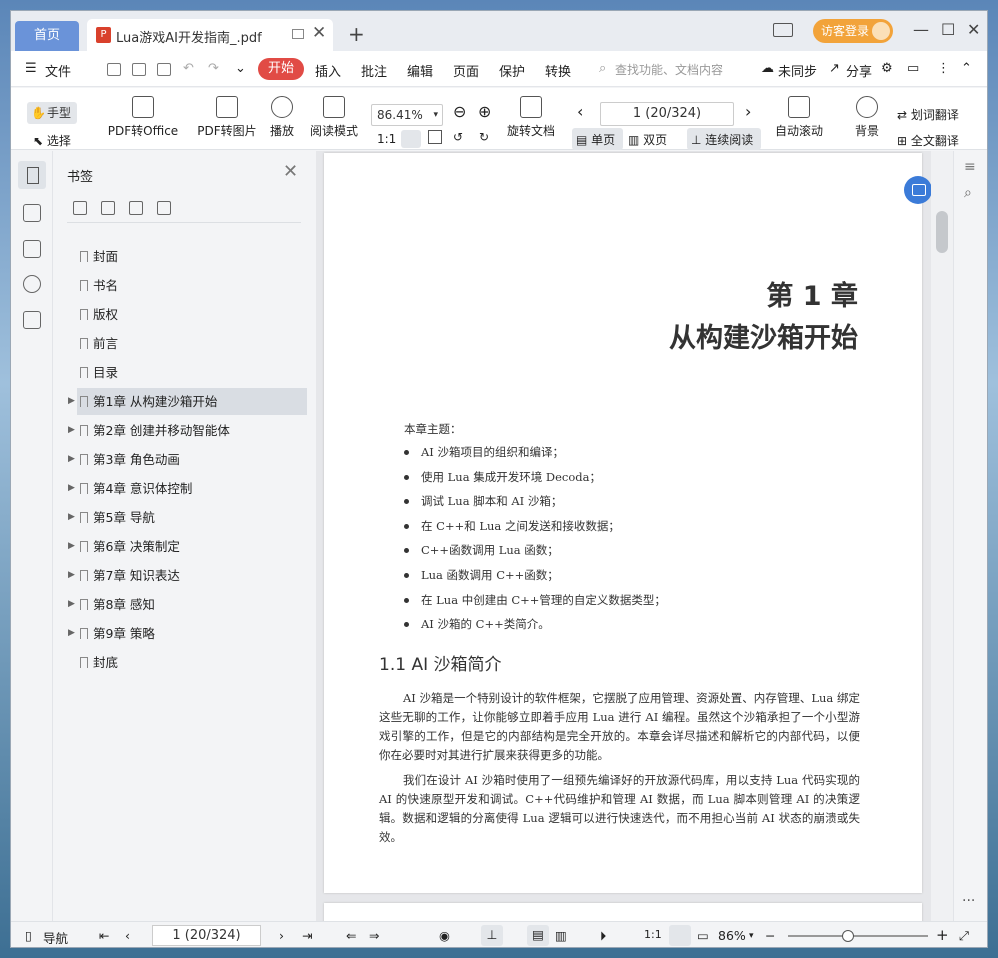 Image resolution: width=998 pixels, height=958 pixels. Describe the element at coordinates (732, 935) in the screenshot. I see `zoom-level: 86%` at that location.